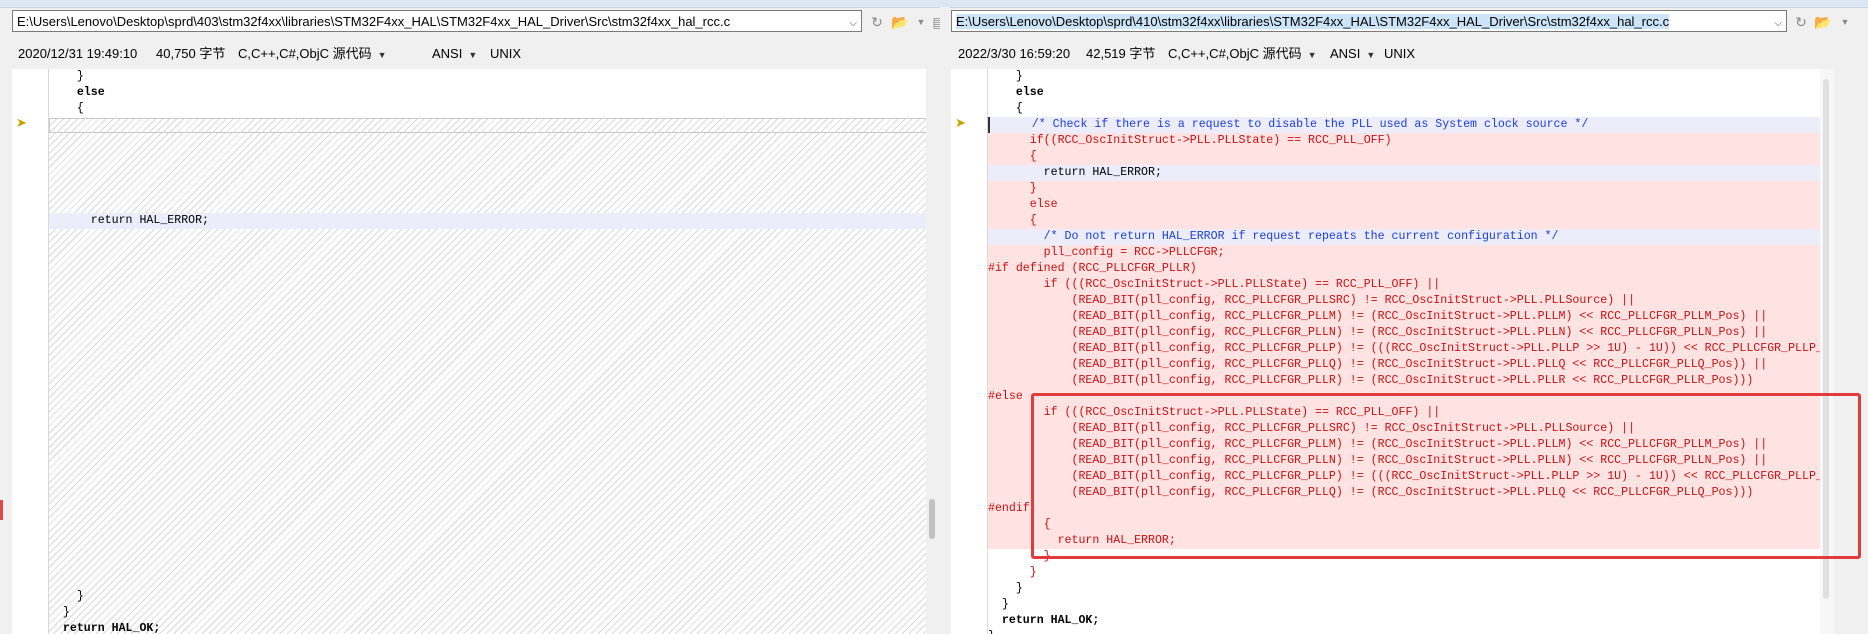 This screenshot has width=1868, height=634. What do you see at coordinates (1, 510) in the screenshot?
I see `edge-marker` at bounding box center [1, 510].